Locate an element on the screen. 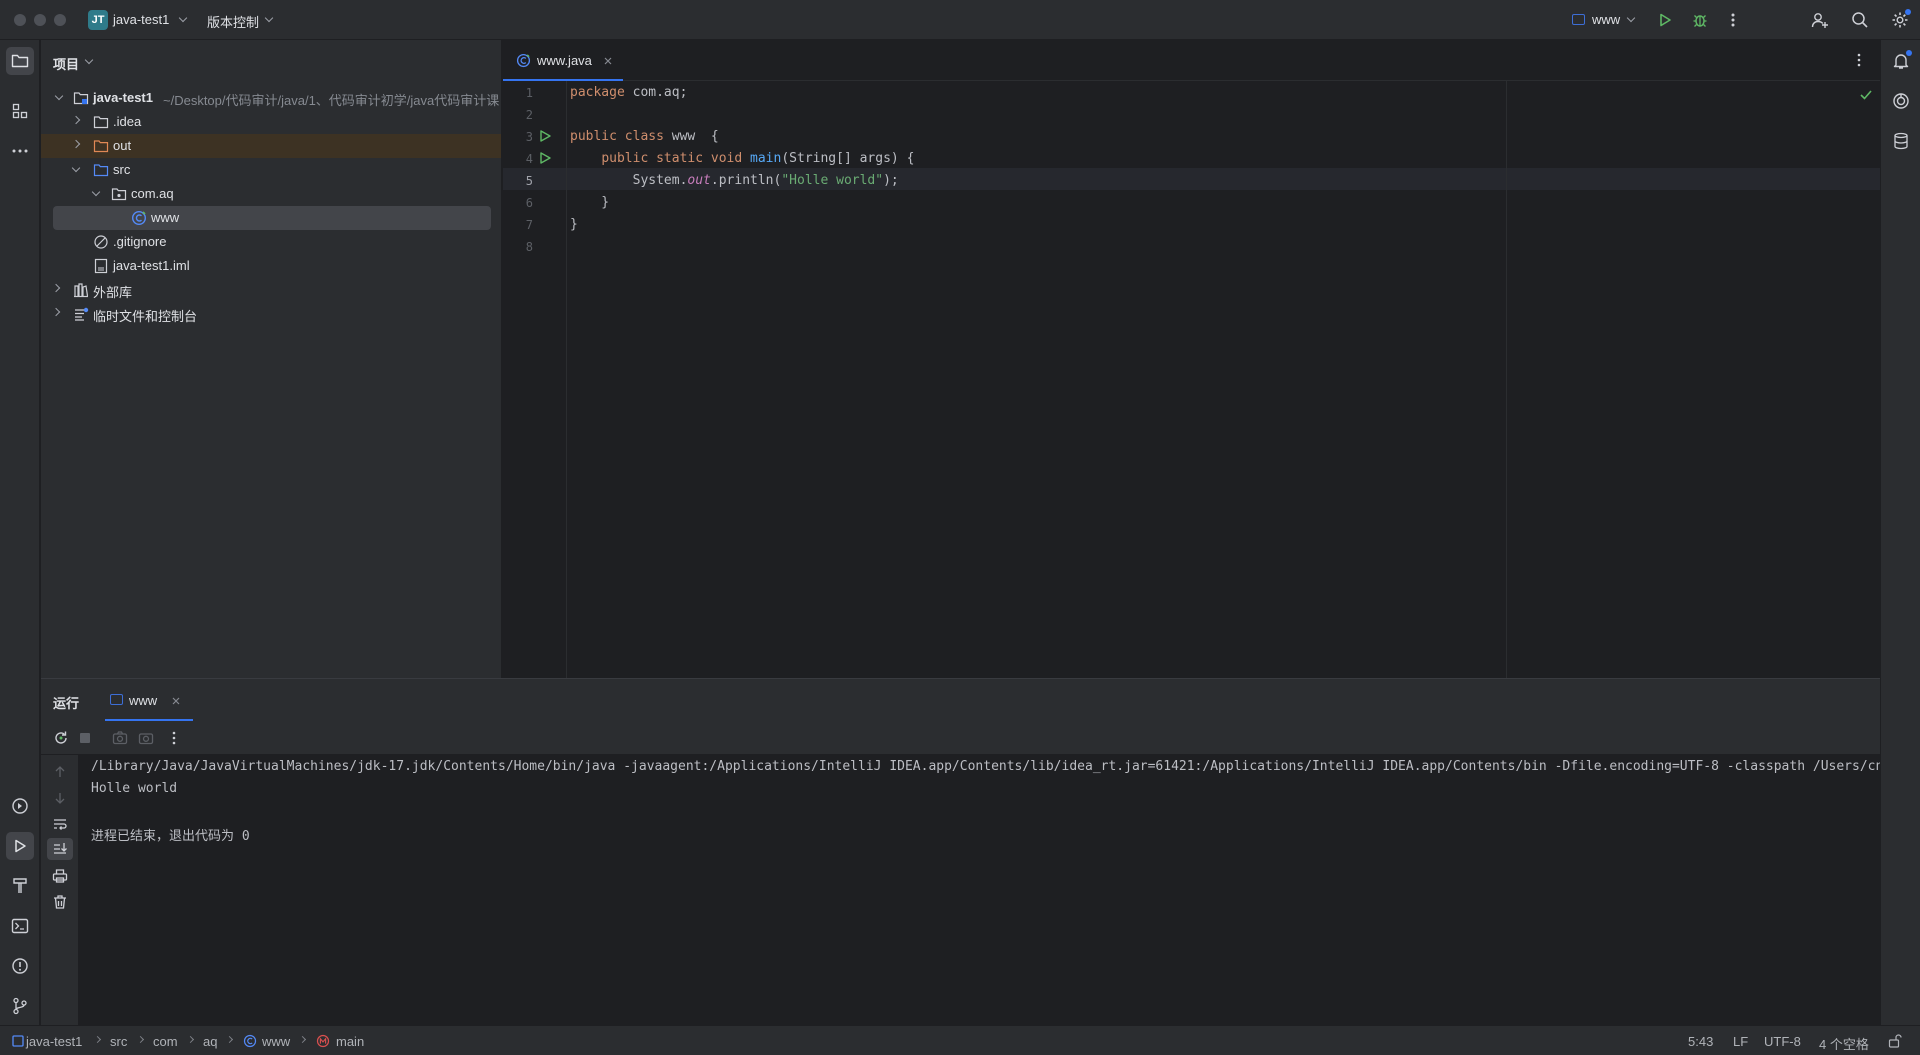  tree-row-external-libraries: 外部库 is located at coordinates (271, 290).